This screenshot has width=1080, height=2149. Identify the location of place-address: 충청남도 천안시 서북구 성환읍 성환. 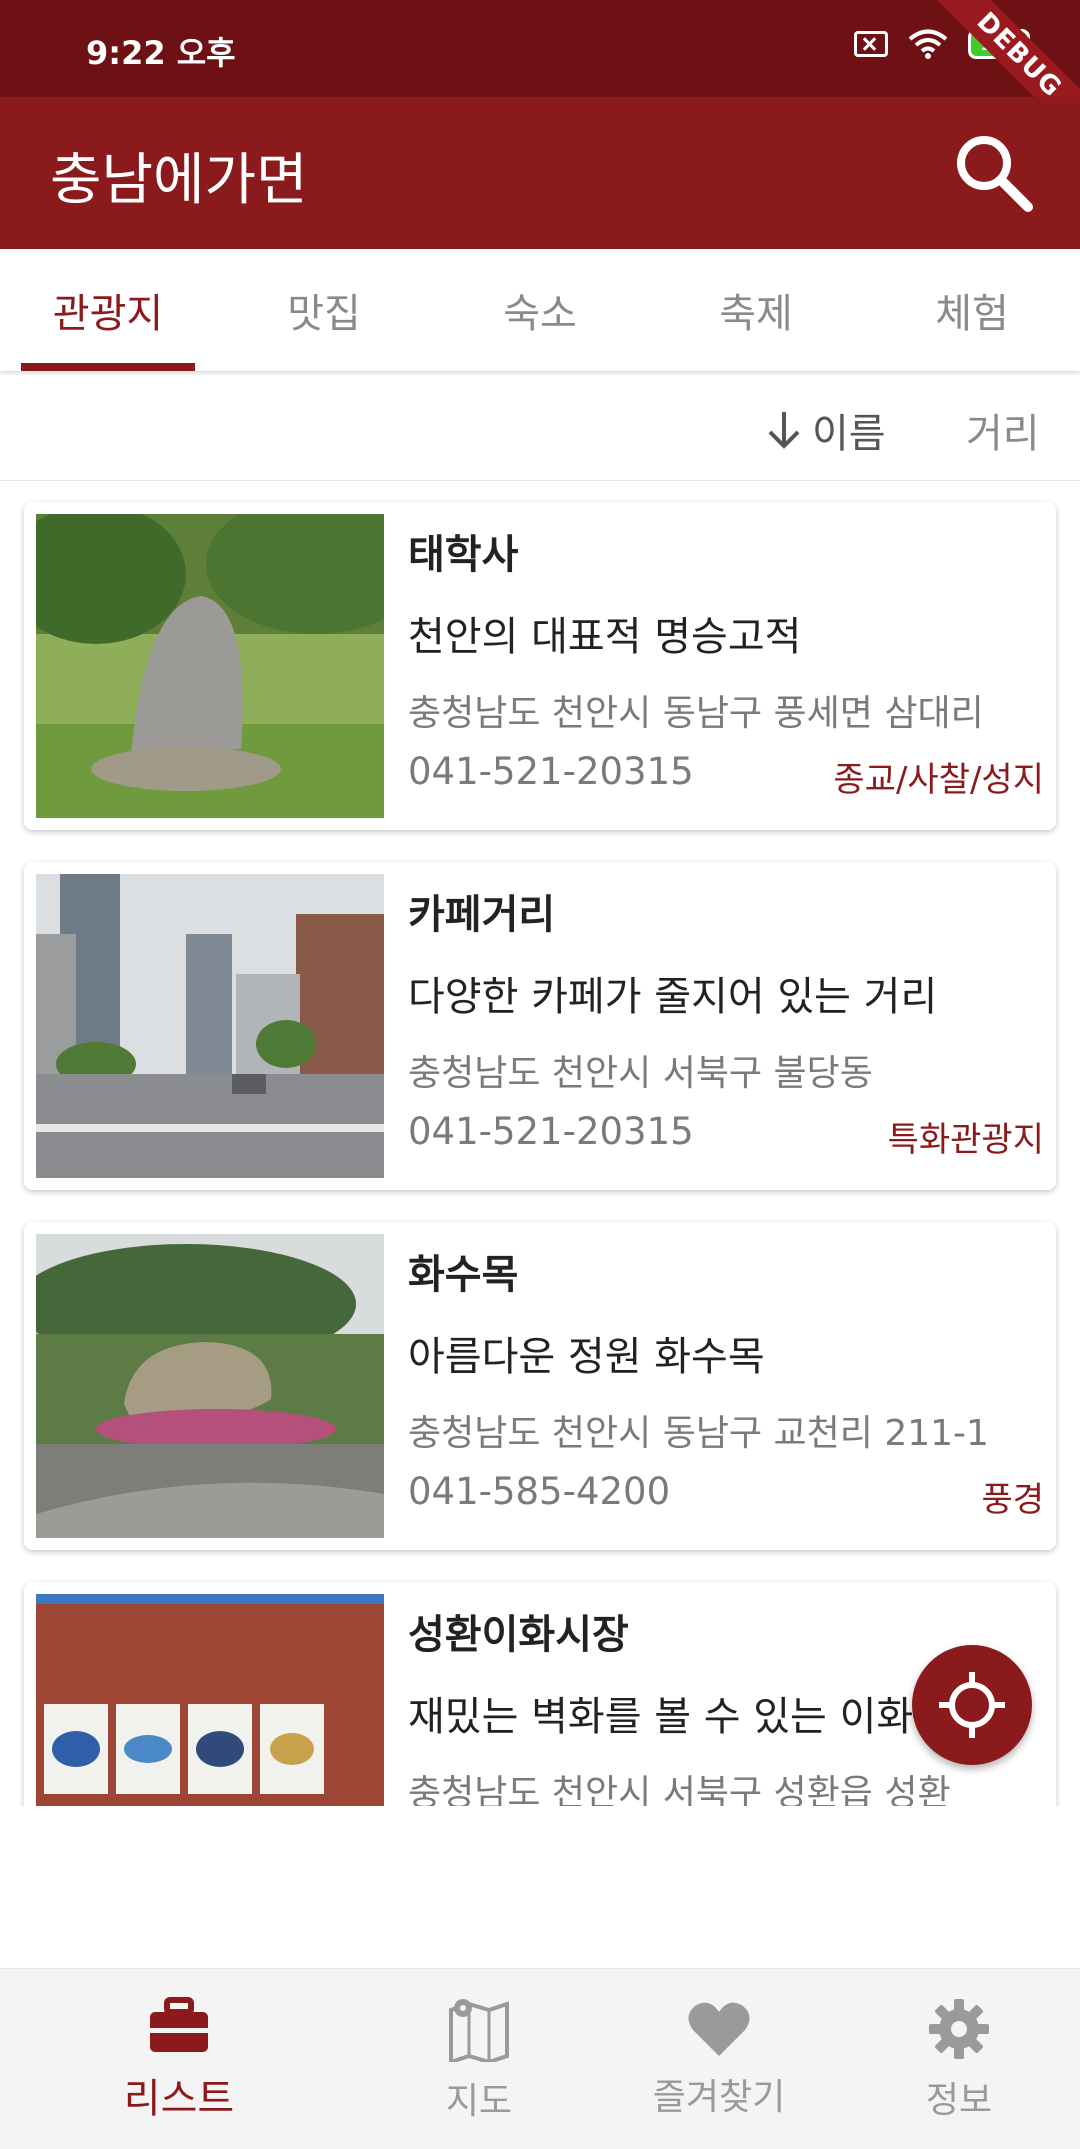
(679, 1789).